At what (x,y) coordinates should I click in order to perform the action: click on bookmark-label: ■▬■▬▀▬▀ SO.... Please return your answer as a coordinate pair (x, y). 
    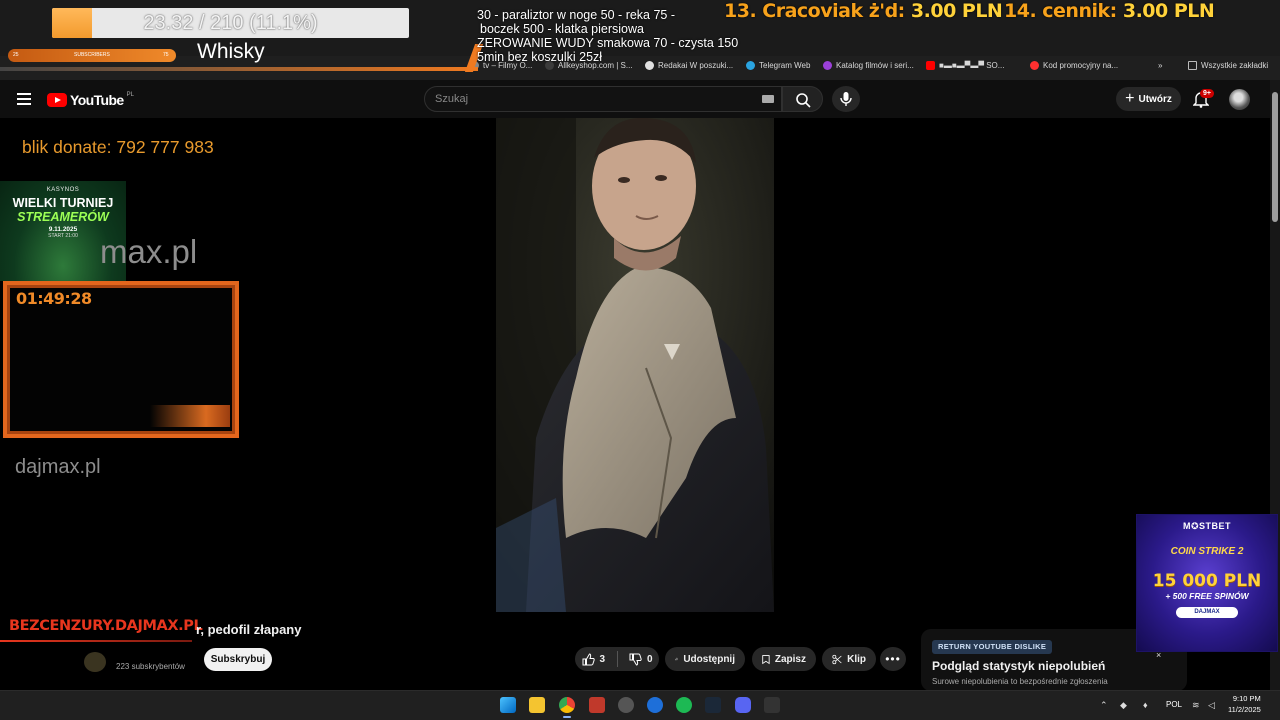
    Looking at the image, I should click on (972, 65).